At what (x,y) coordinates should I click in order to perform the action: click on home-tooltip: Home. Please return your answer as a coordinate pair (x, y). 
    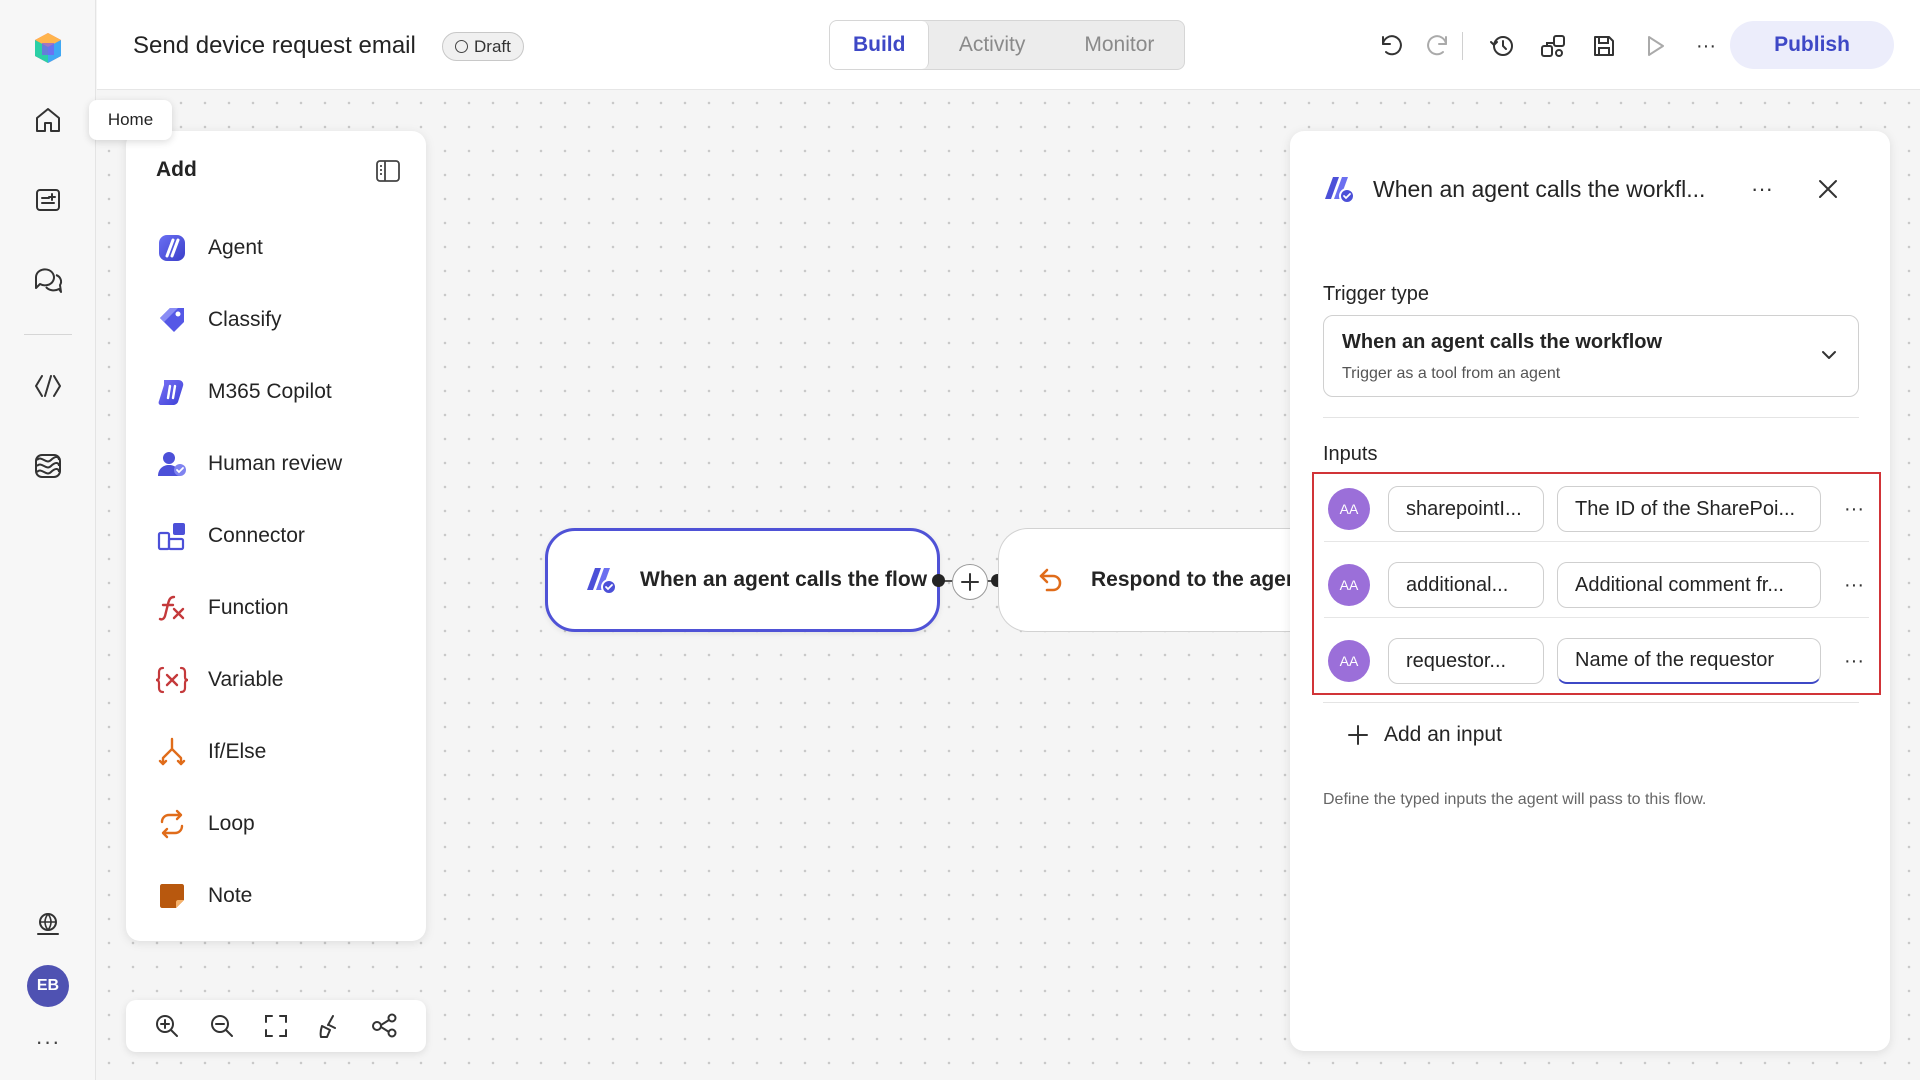
    Looking at the image, I should click on (130, 120).